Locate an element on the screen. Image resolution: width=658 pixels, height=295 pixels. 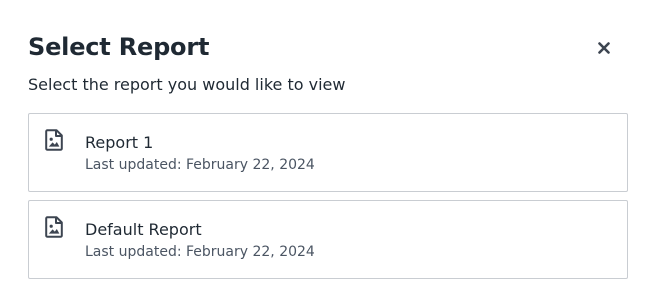
close-icon is located at coordinates (604, 48).